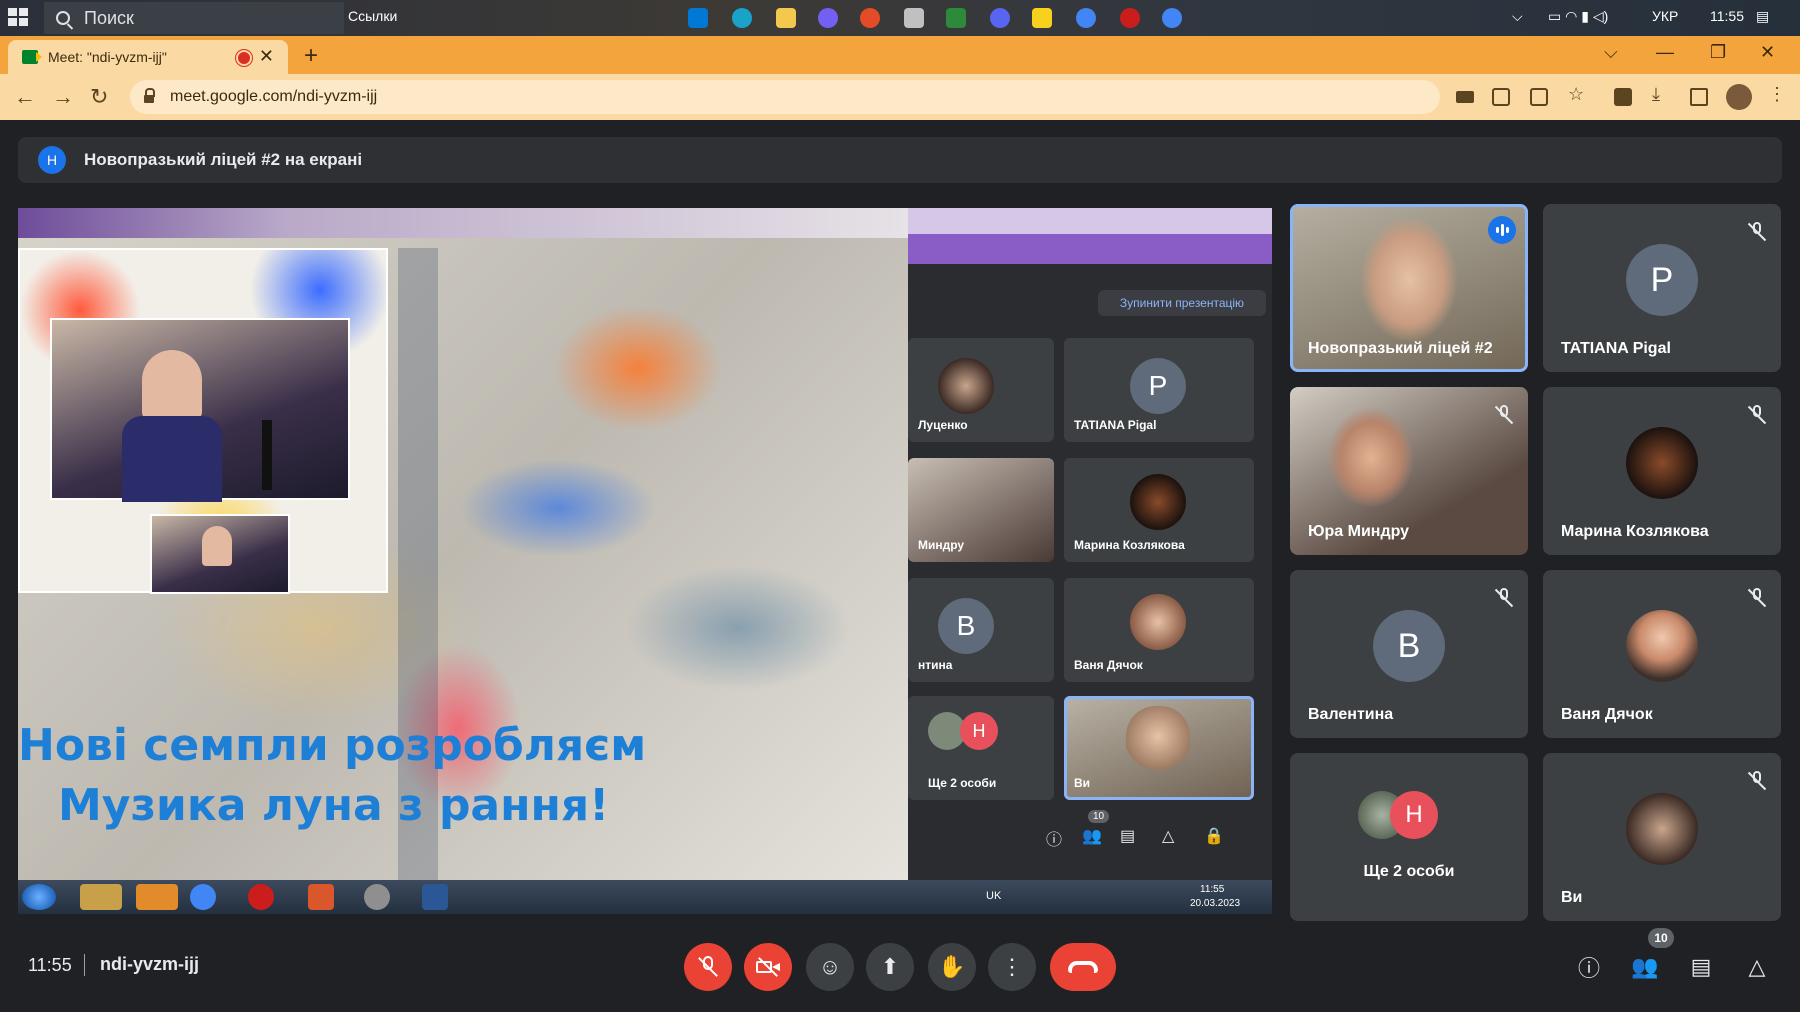  I want to click on maximize-icon: ❐, so click(1718, 52).